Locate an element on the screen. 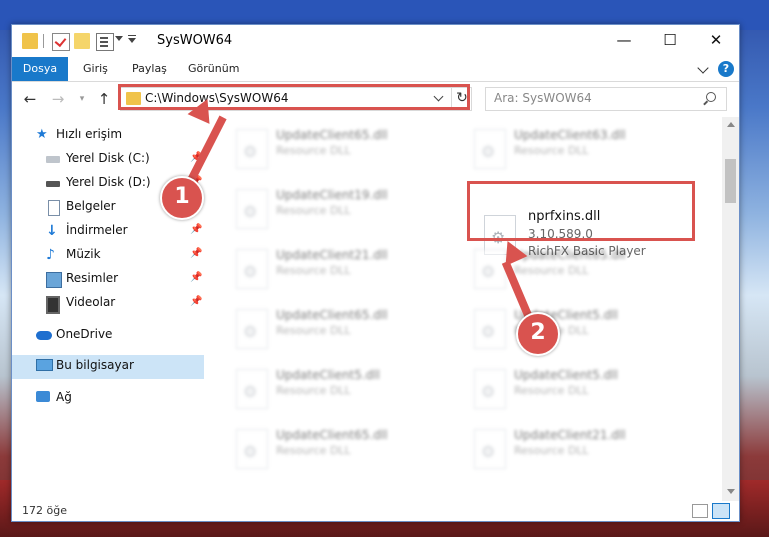 This screenshot has height=537, width=769. star-icon: ★ is located at coordinates (42, 134).